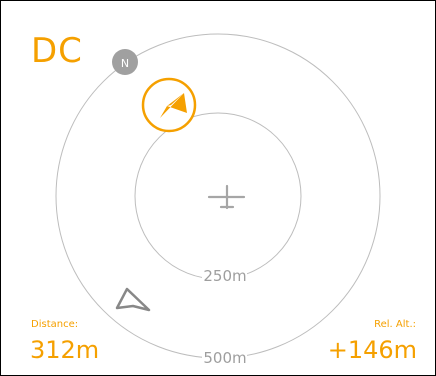  I want to click on distance-value: 312m, so click(65, 350).